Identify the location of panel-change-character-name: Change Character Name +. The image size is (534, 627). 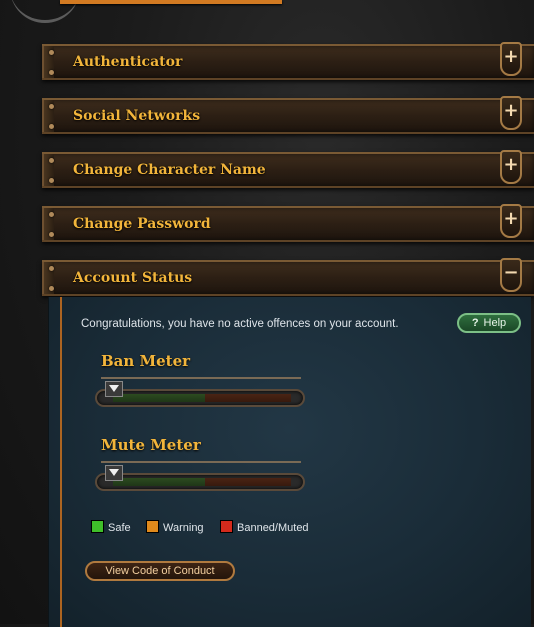
(288, 169).